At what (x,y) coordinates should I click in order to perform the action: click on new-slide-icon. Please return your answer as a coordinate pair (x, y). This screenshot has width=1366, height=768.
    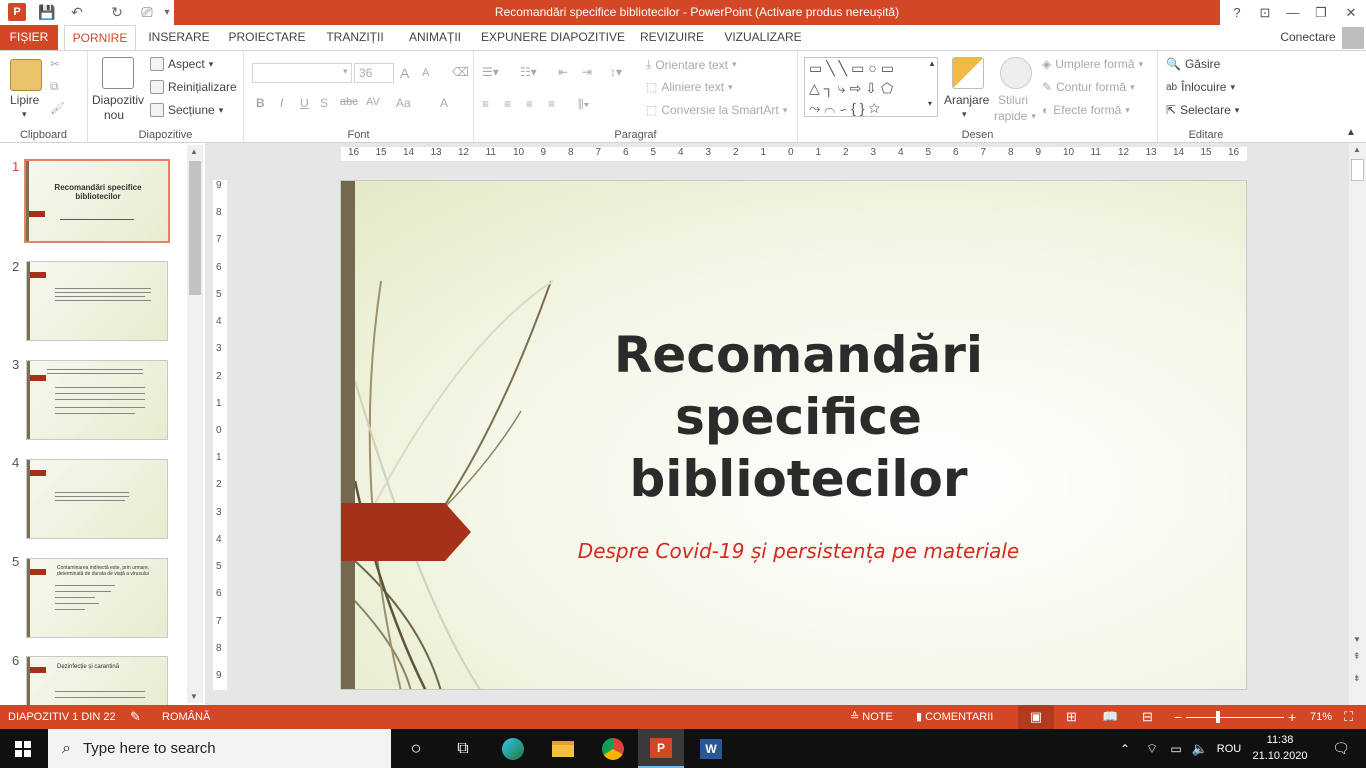
    Looking at the image, I should click on (118, 73).